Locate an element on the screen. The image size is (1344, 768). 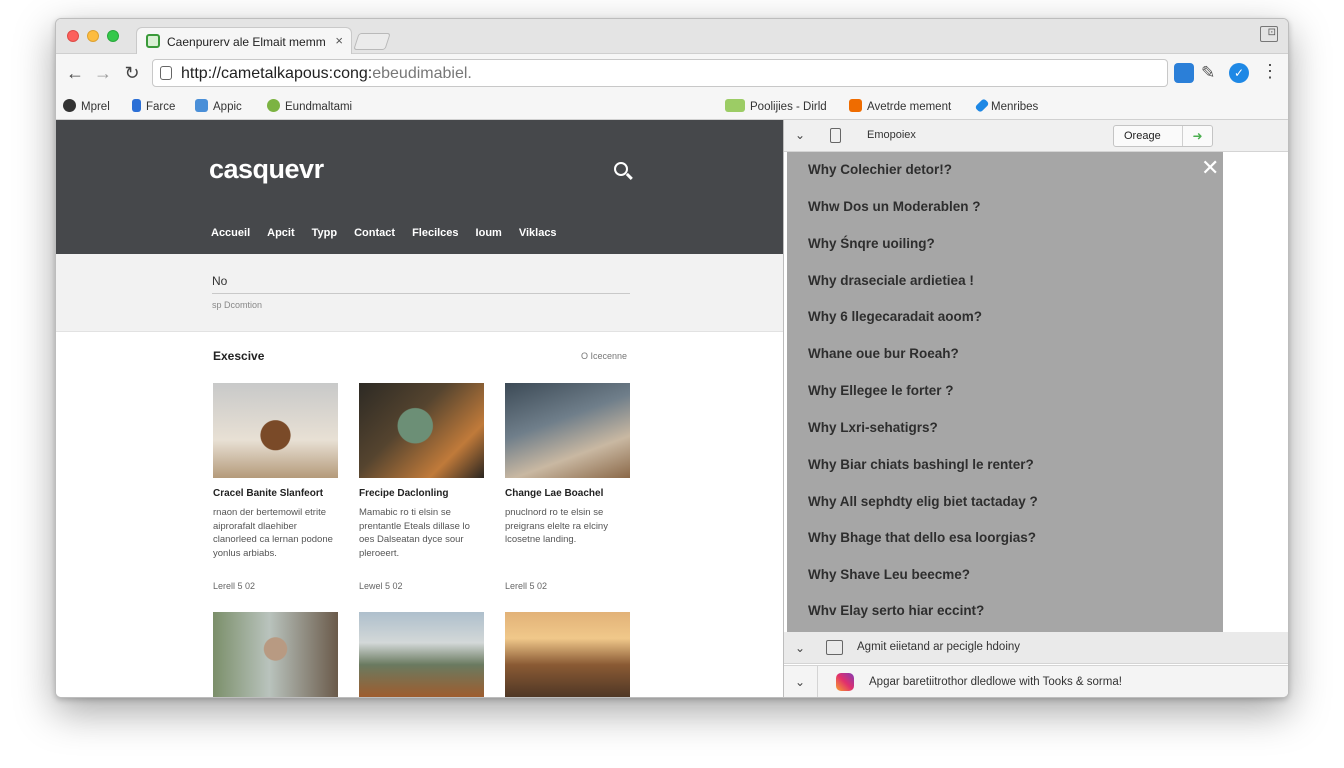
nav-item: Typp is located at coordinates (324, 233).